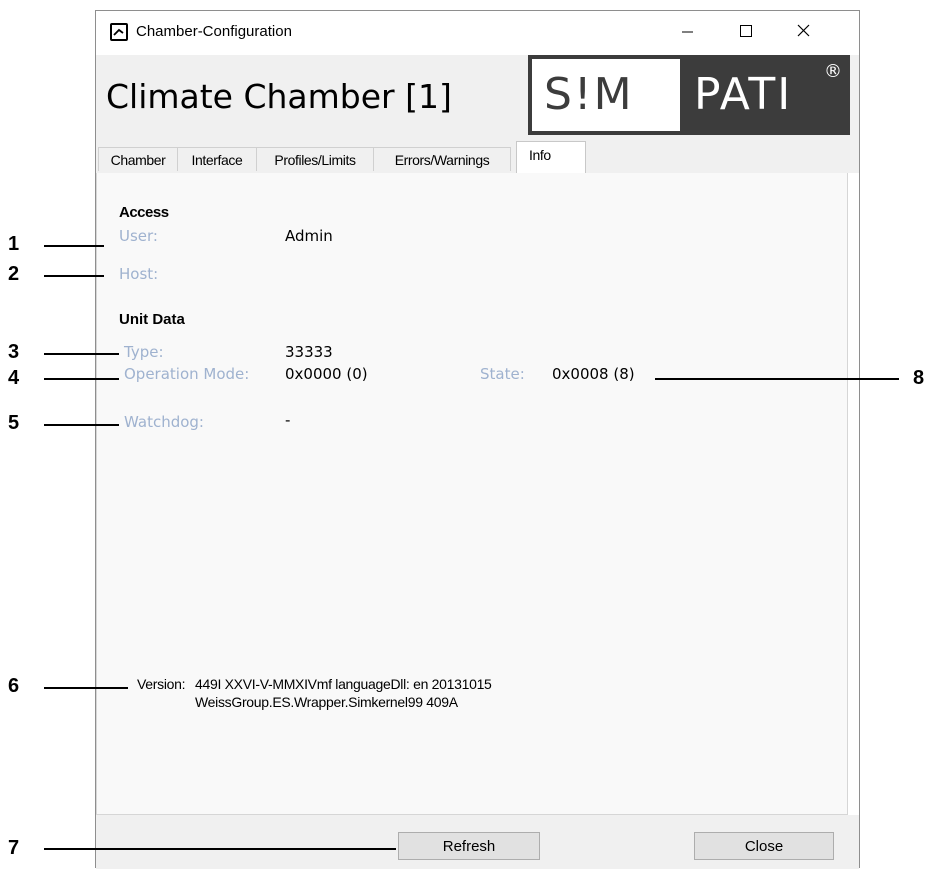 This screenshot has width=936, height=869. Describe the element at coordinates (144, 212) in the screenshot. I see `access-heading: Access` at that location.